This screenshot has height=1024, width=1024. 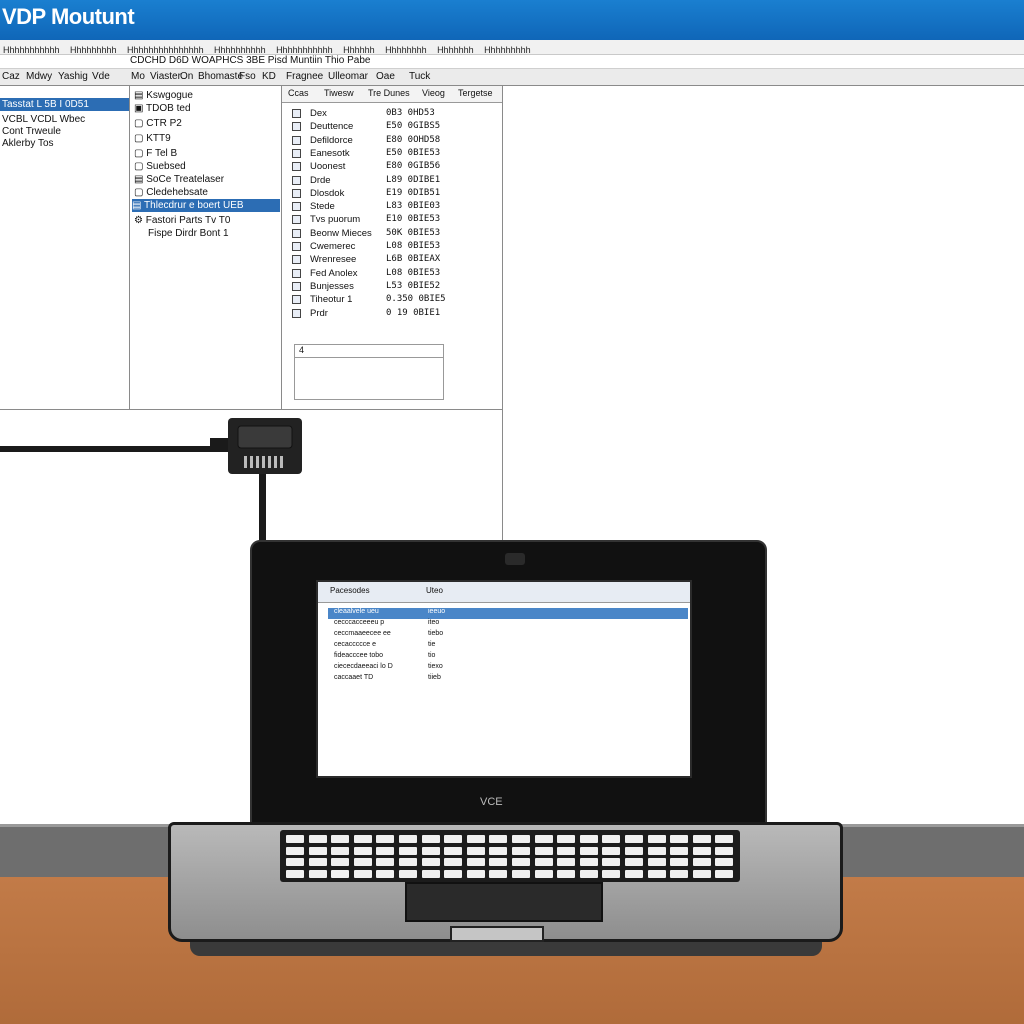 What do you see at coordinates (392, 141) in the screenshot?
I see `table-row: Defildorce E80 0OHD58` at bounding box center [392, 141].